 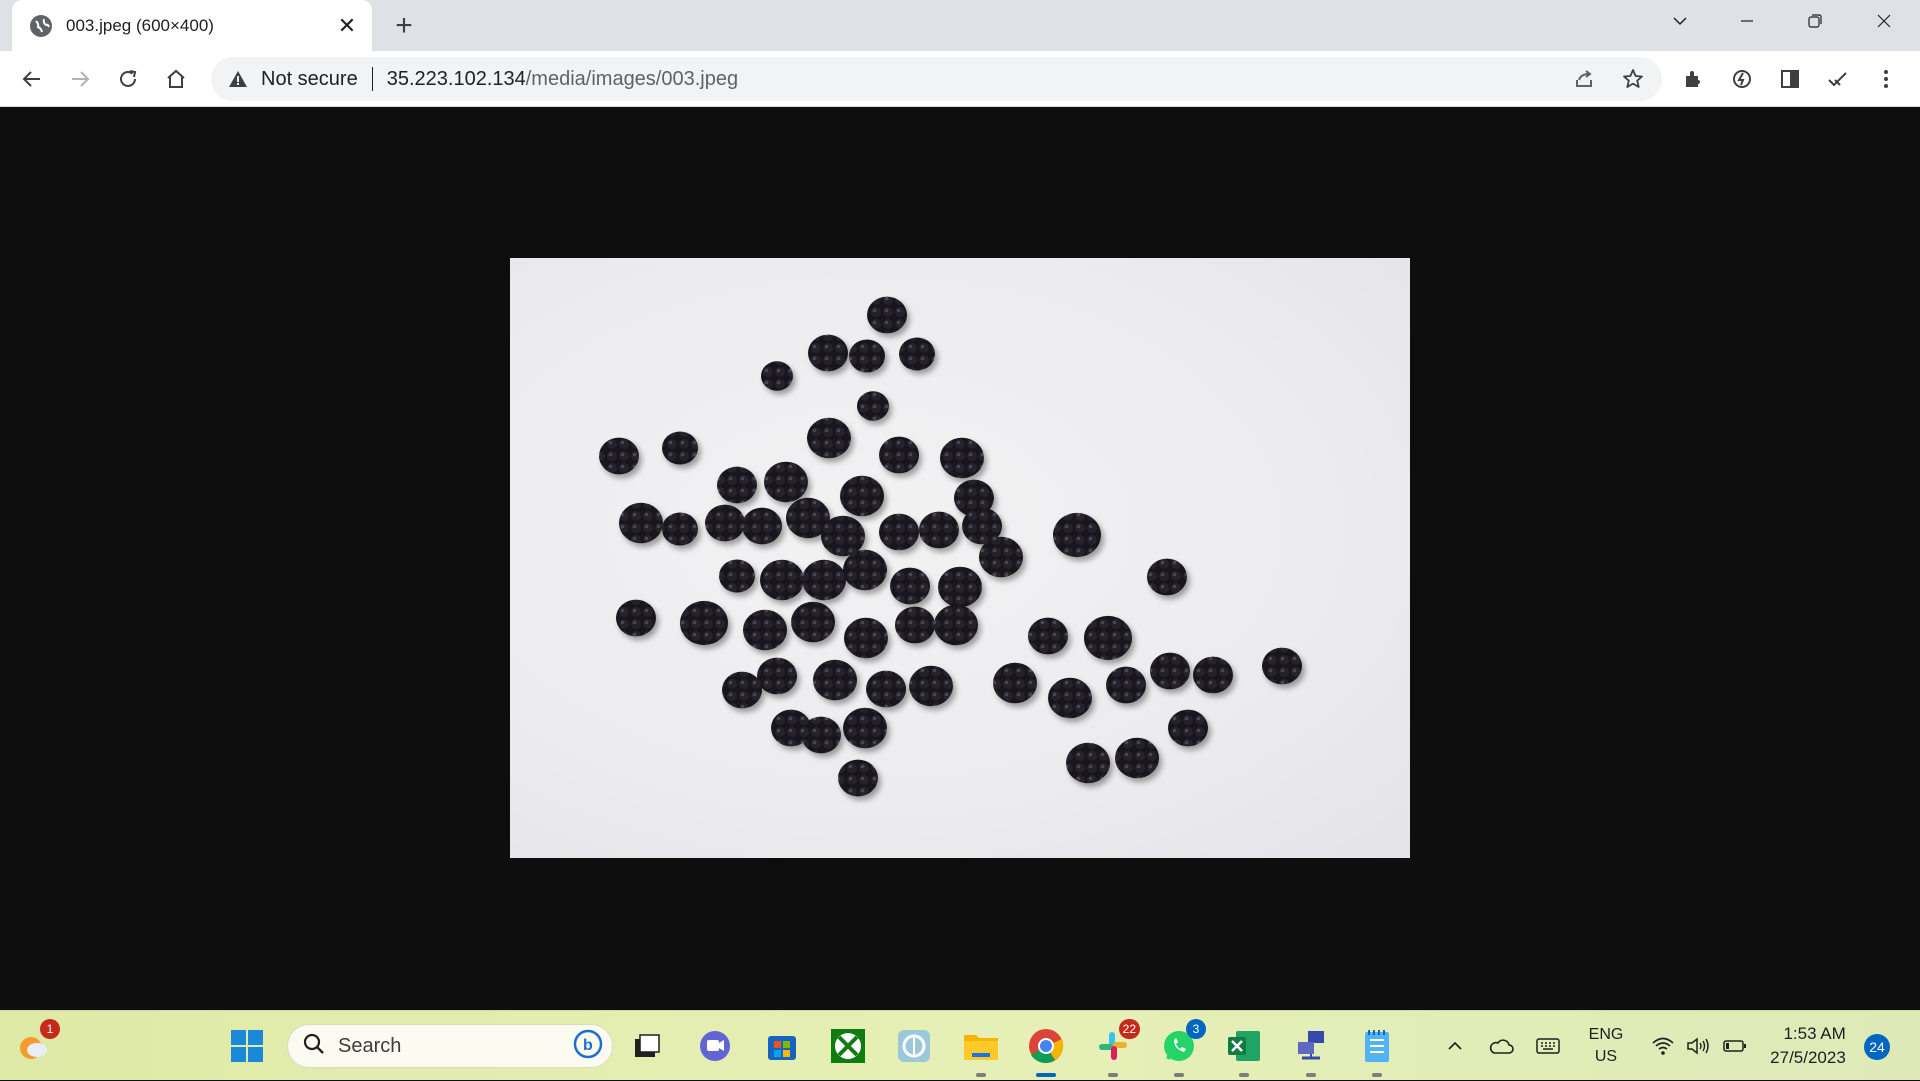 I want to click on sidepanel-icon, so click(x=1790, y=79).